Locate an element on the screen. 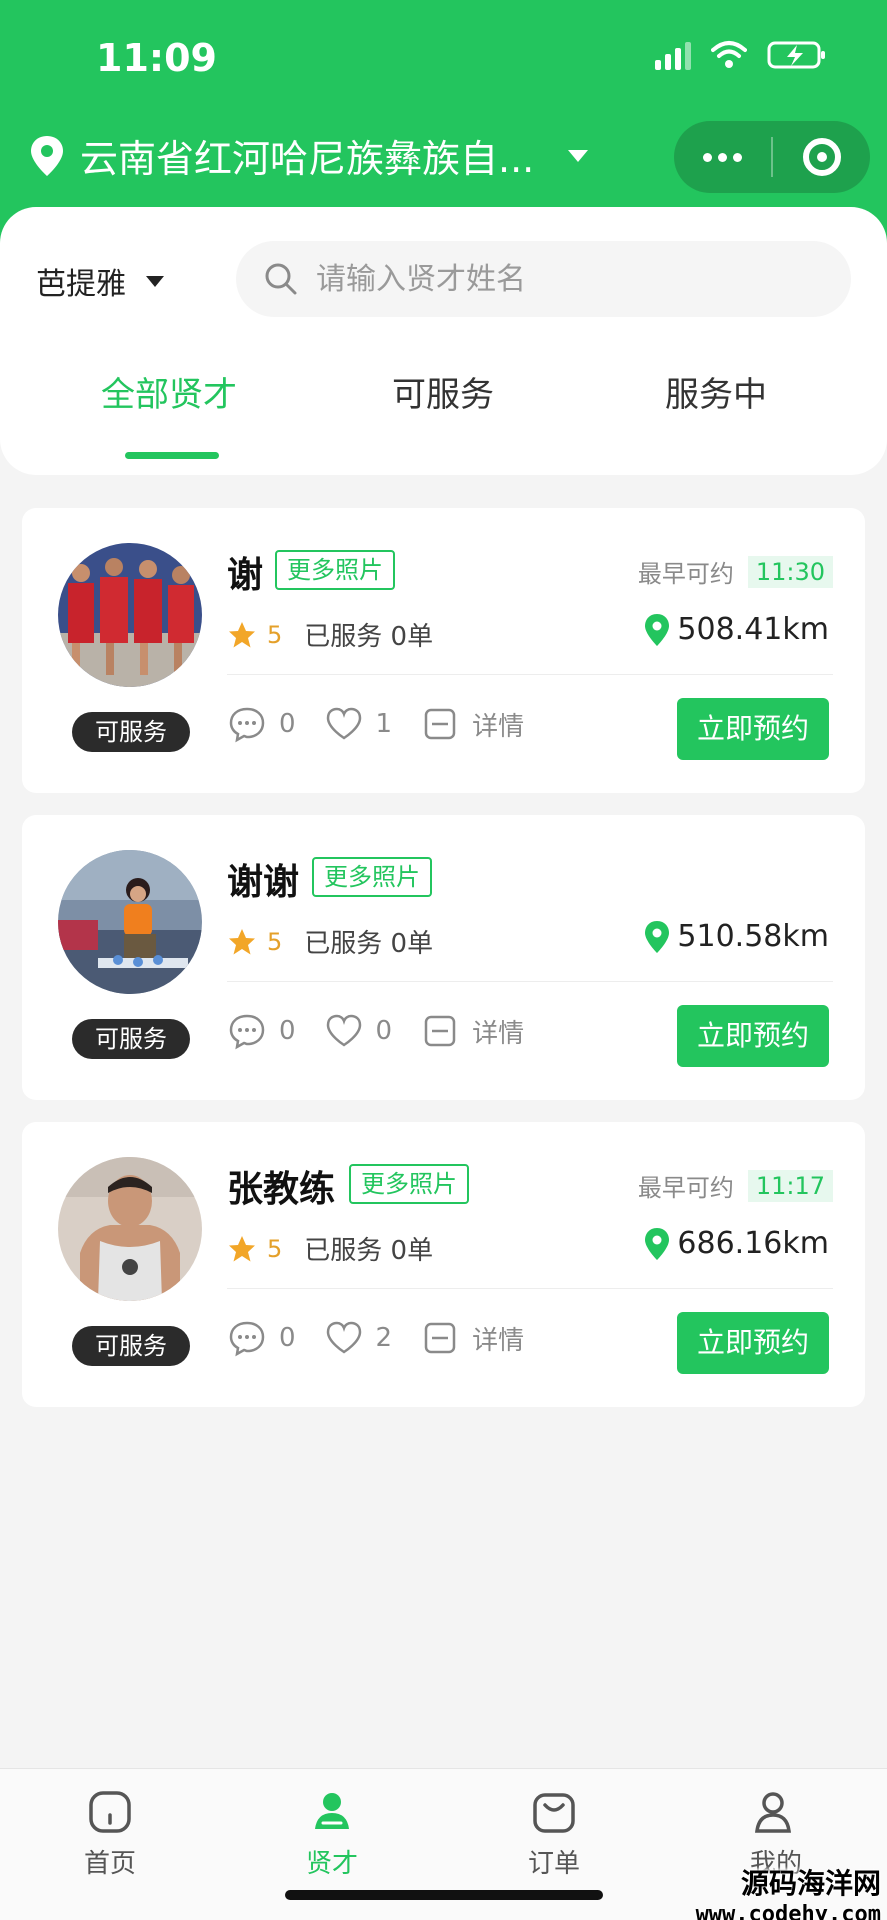 The image size is (887, 1920). card-actions: 0 1 详情 is located at coordinates (389, 724).